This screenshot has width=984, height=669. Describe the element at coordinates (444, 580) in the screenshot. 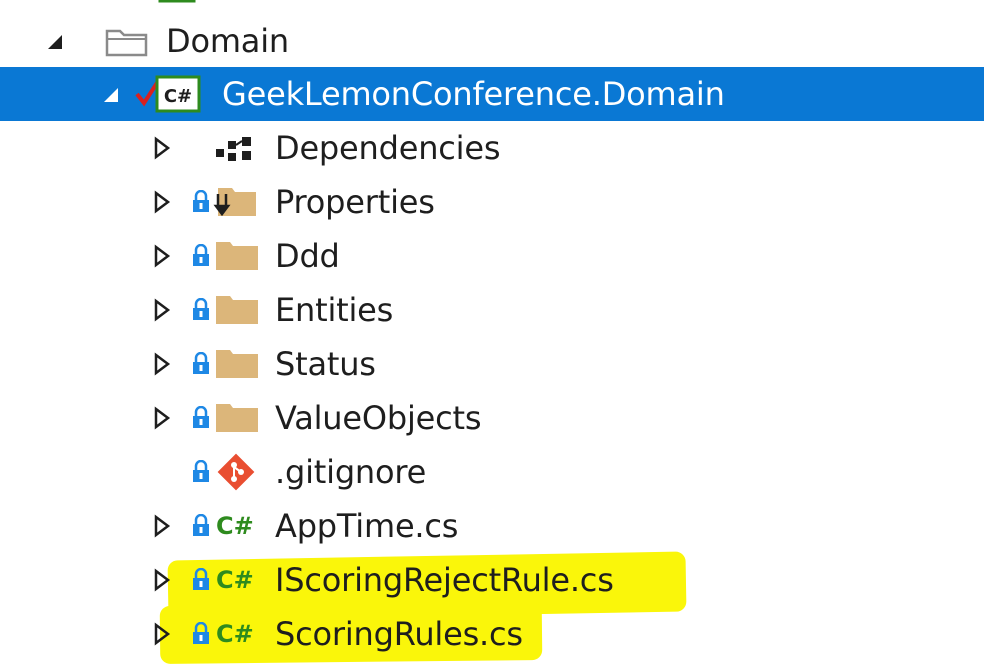

I see `tree-item-label: IScoringRejectRule.cs` at that location.